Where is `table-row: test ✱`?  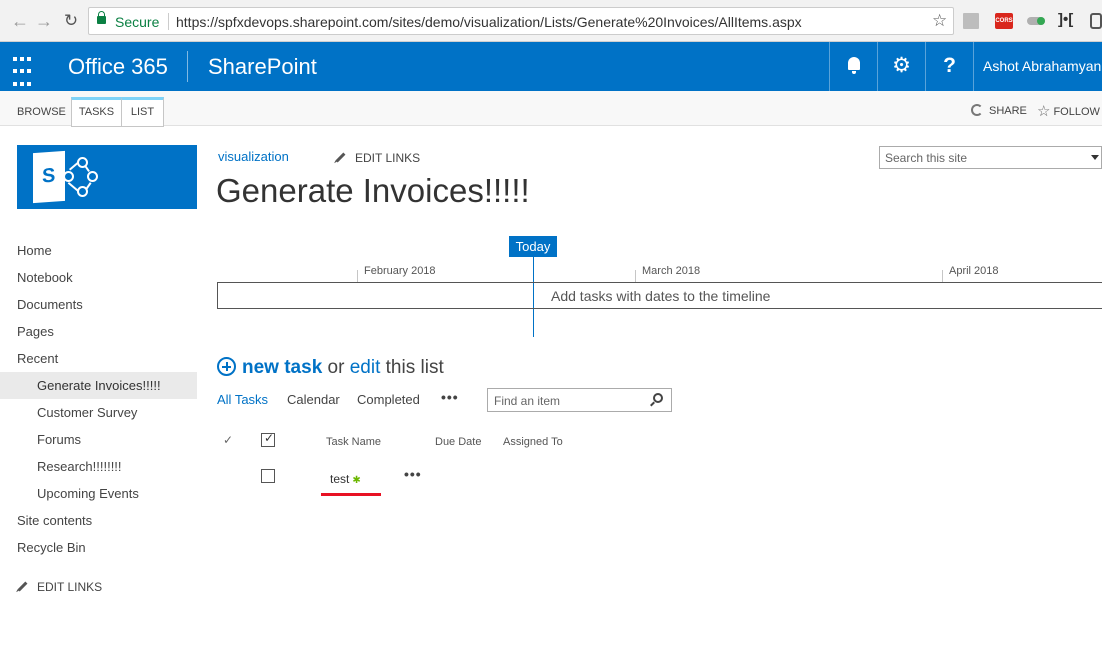 table-row: test ✱ is located at coordinates (345, 479).